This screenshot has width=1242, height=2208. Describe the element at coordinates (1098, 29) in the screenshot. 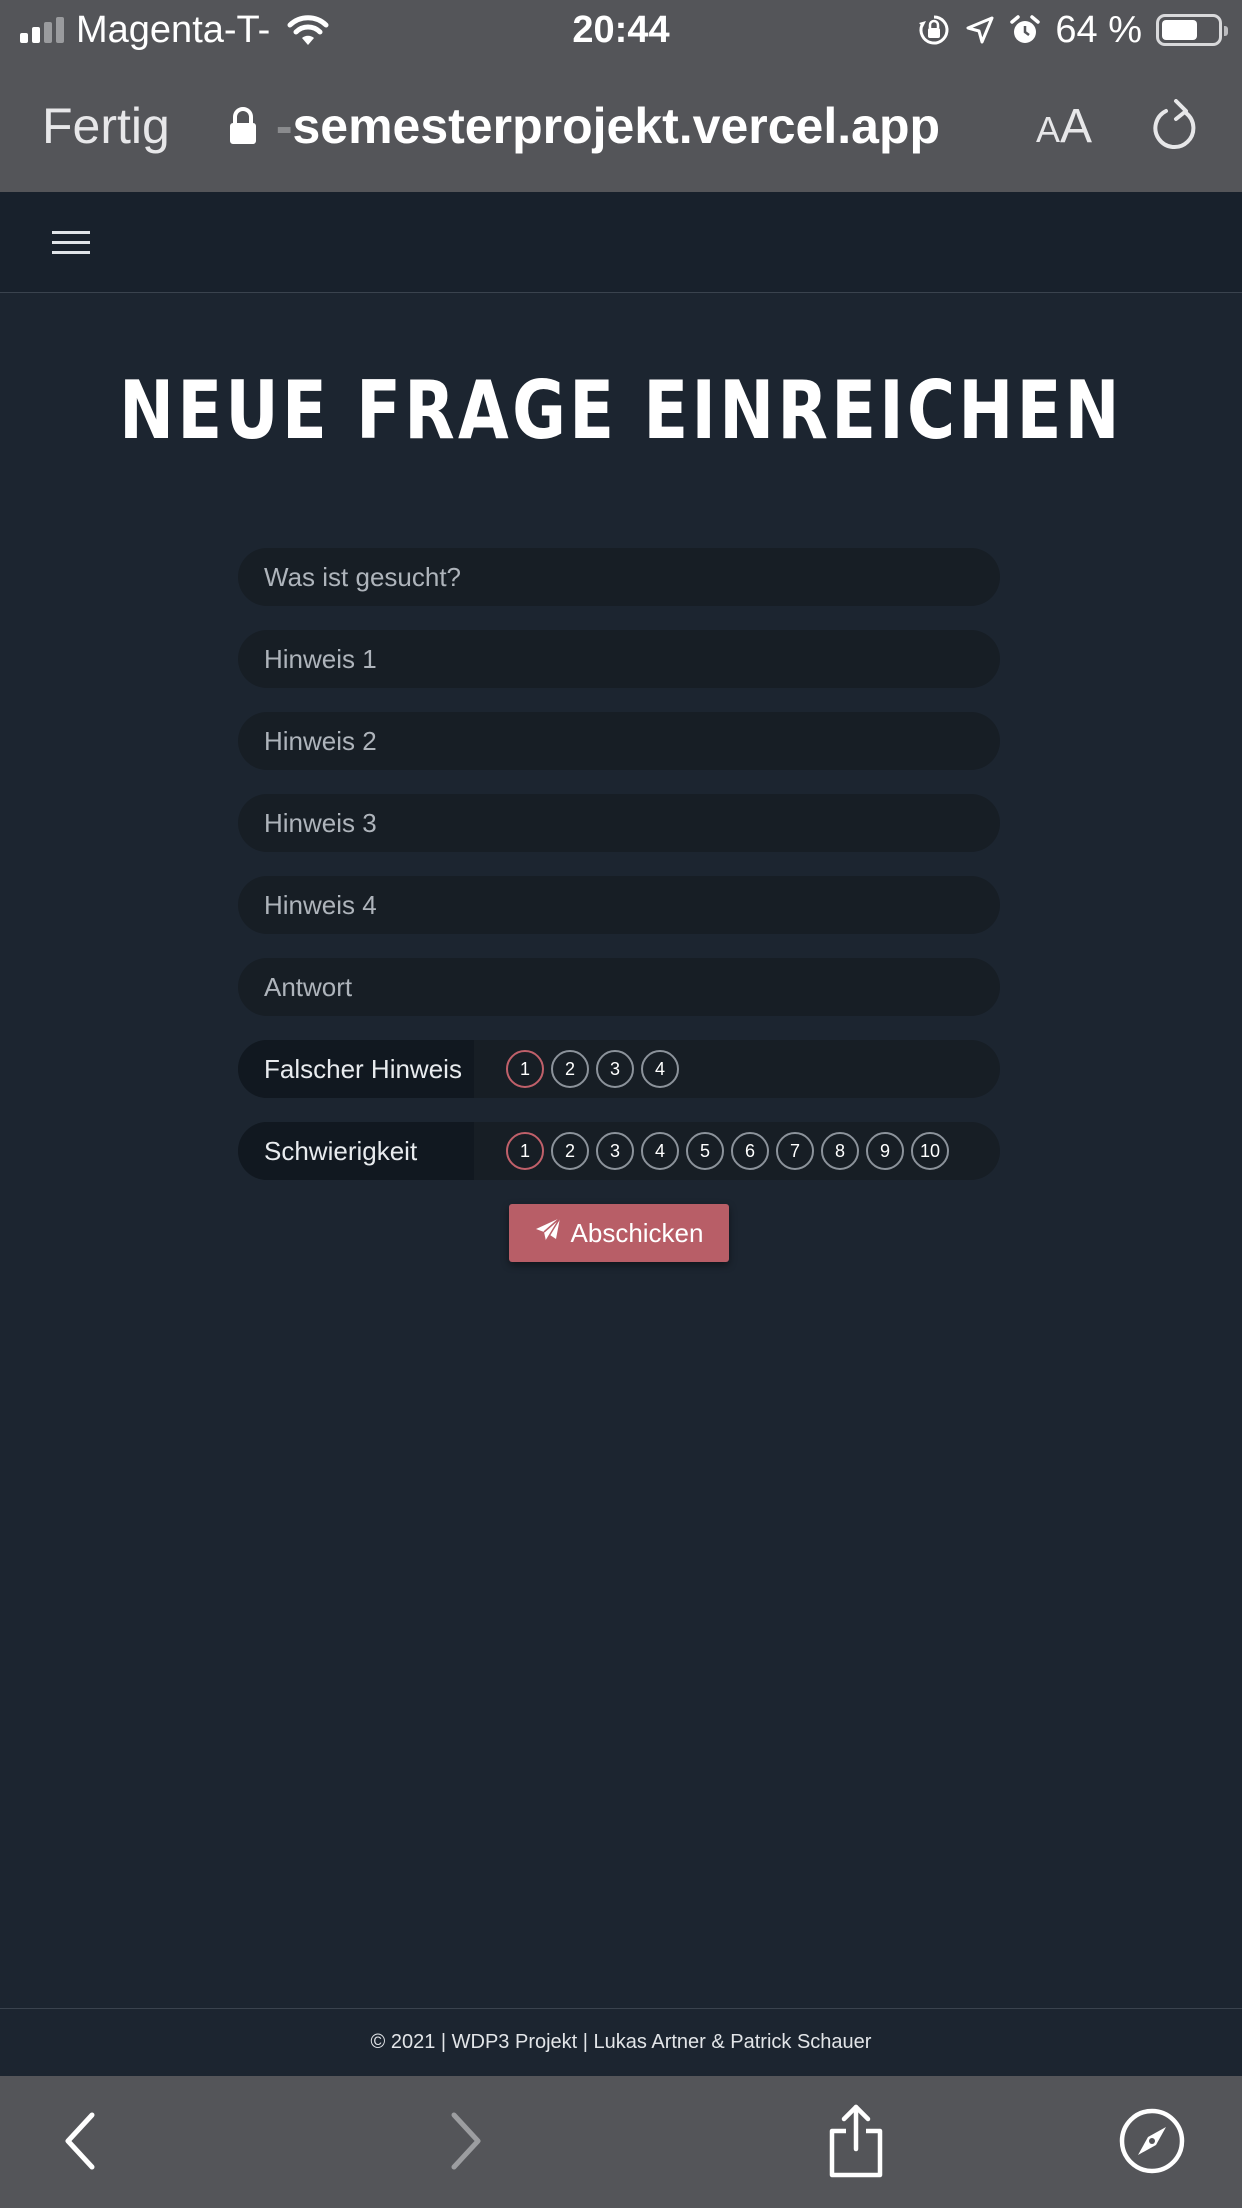

I see `battery-percentage: 64 %` at that location.